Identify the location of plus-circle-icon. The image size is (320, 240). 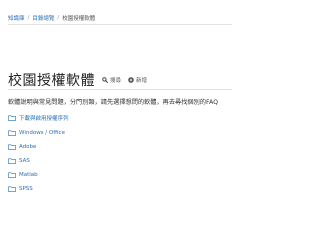
(131, 80).